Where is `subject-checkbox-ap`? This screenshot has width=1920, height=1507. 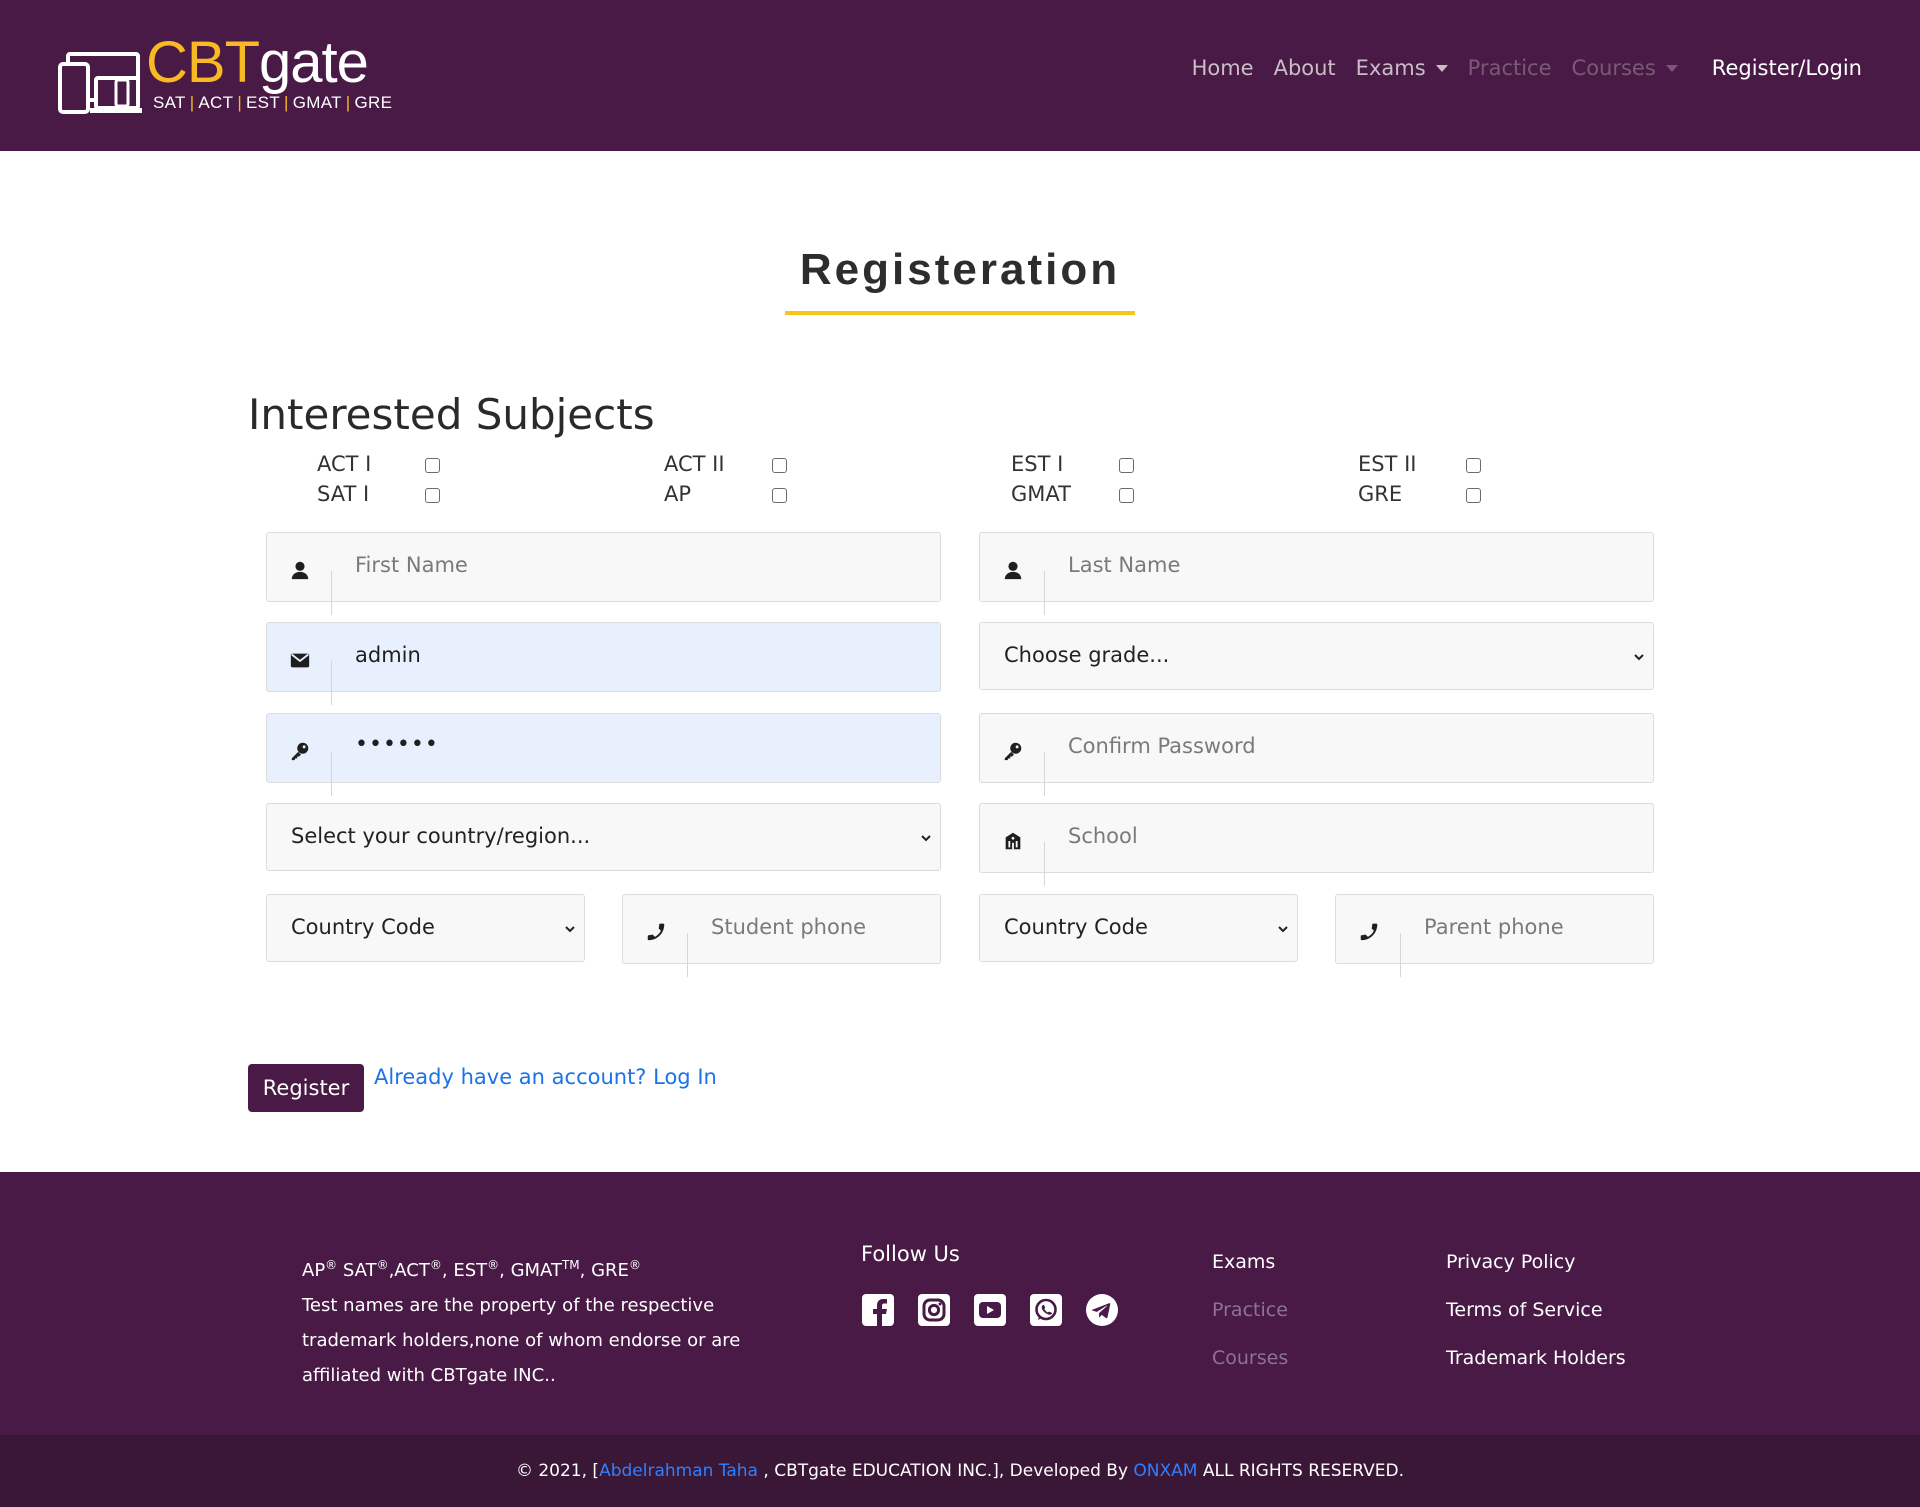
subject-checkbox-ap is located at coordinates (779, 495).